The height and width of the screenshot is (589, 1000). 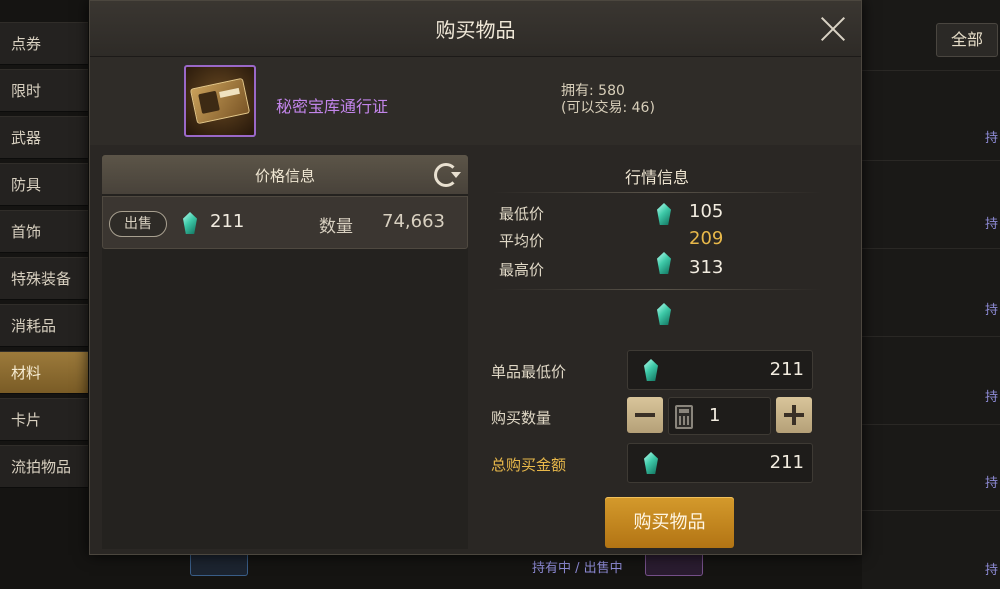 What do you see at coordinates (44, 325) in the screenshot?
I see `sidebar-item-consumable: 消耗品` at bounding box center [44, 325].